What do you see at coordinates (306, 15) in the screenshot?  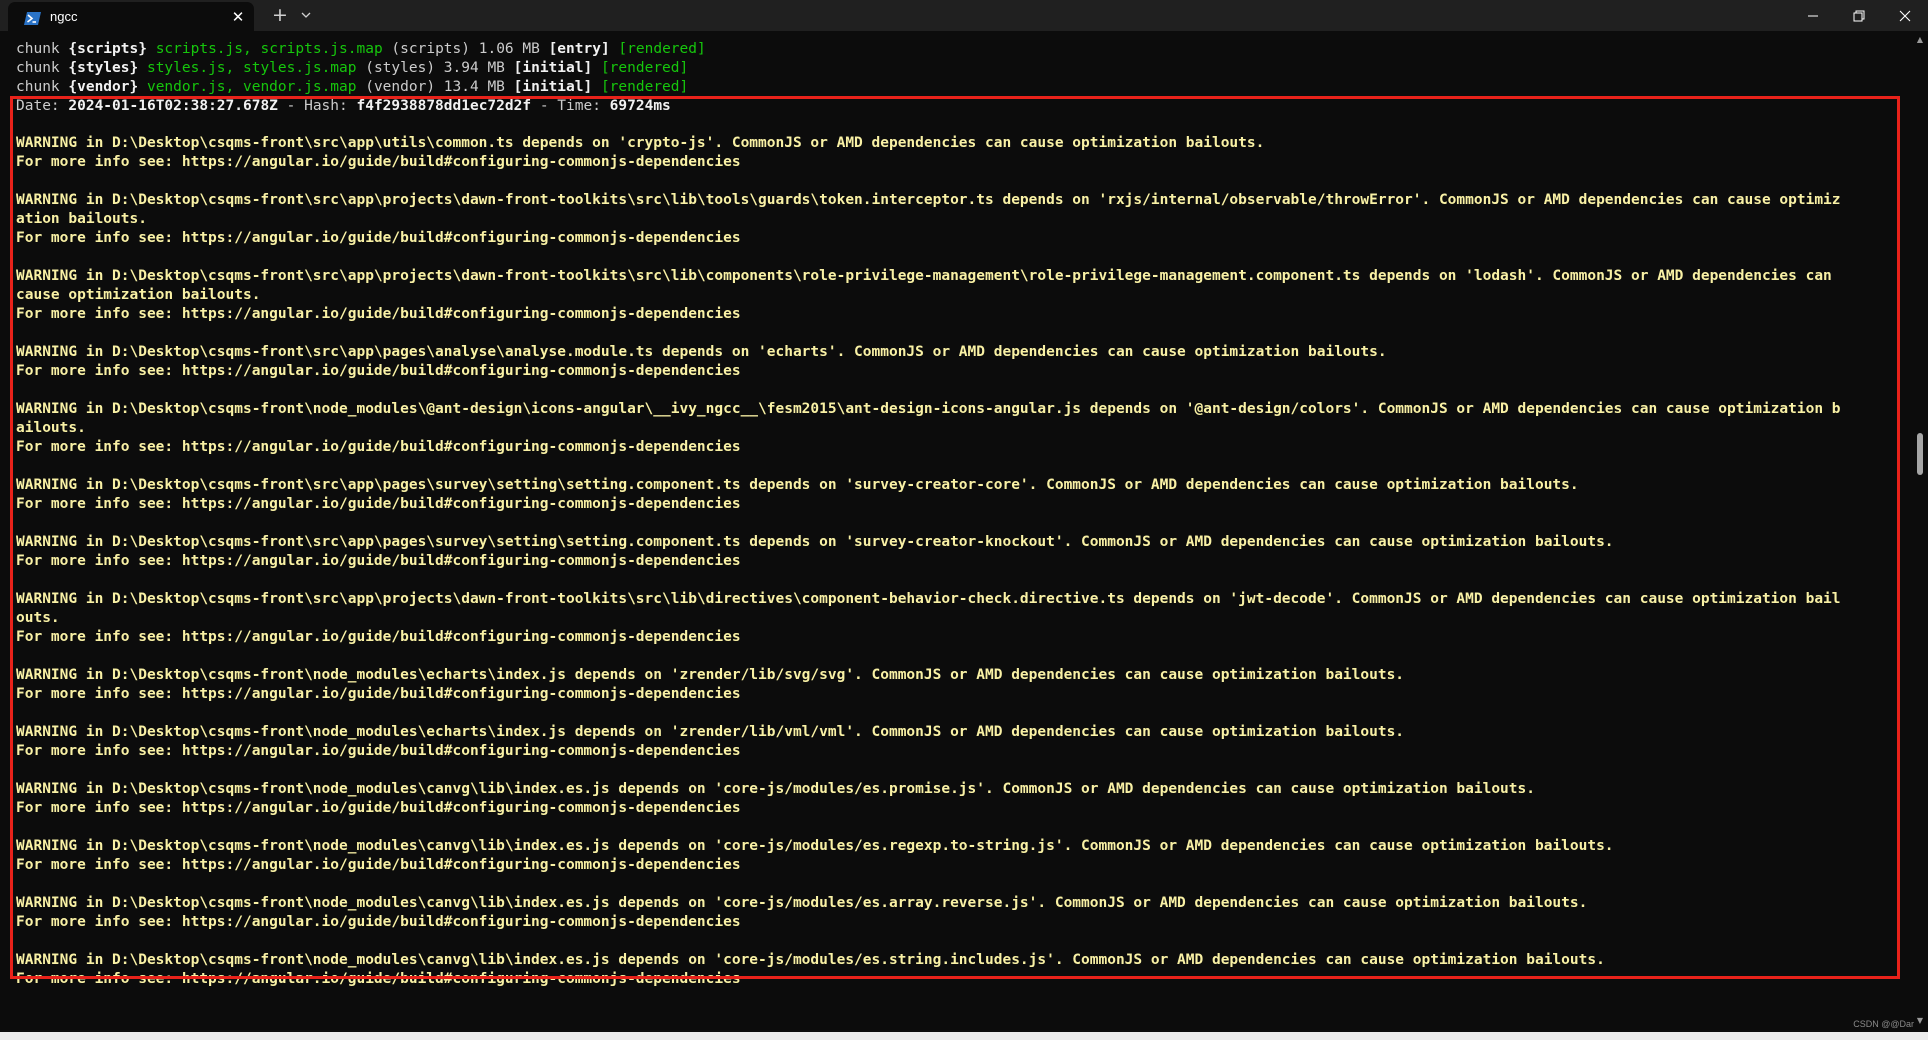 I see `chevron-down-icon` at bounding box center [306, 15].